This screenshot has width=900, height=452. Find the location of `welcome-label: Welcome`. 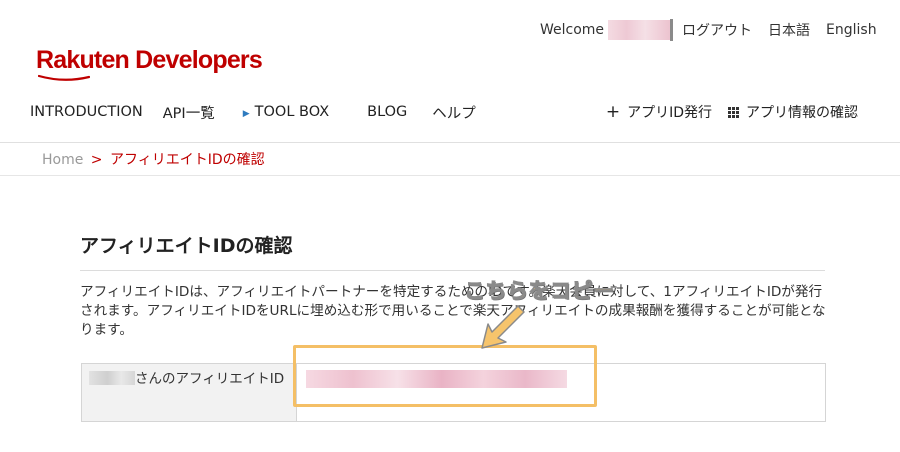

welcome-label: Welcome is located at coordinates (572, 30).